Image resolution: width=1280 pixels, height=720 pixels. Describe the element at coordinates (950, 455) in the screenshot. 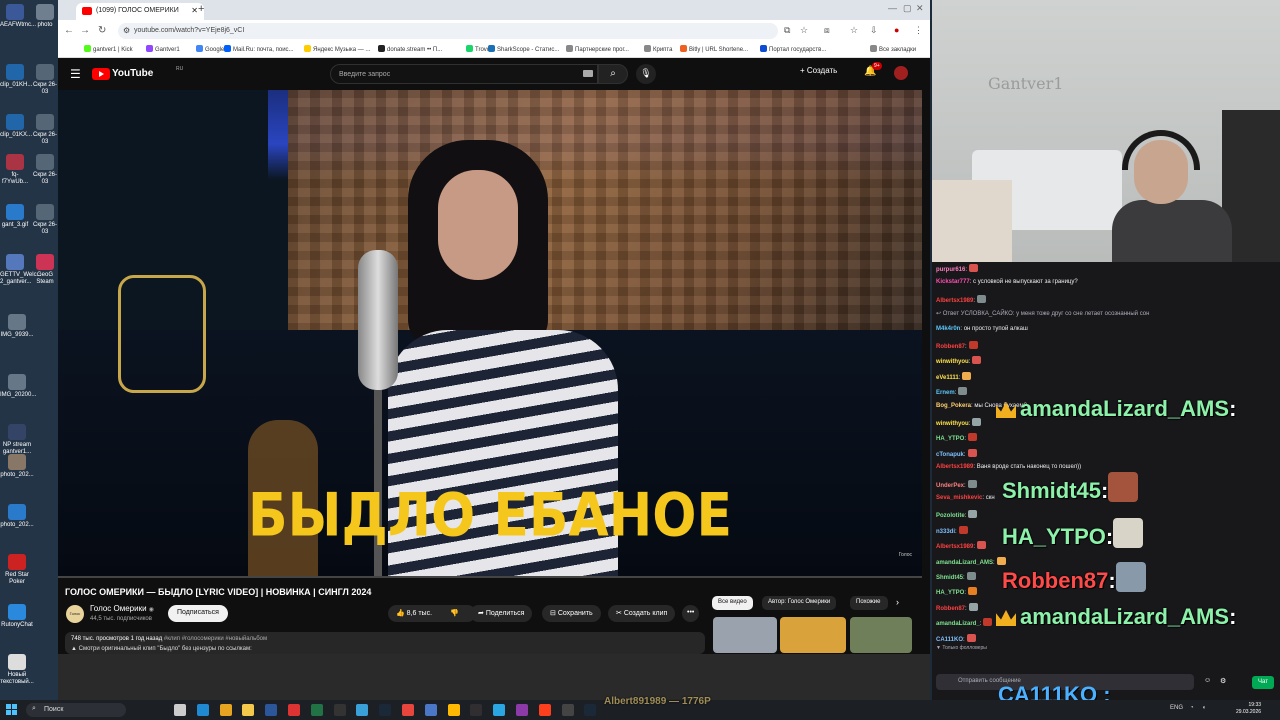

I see `chat-username: cTonapuk` at that location.